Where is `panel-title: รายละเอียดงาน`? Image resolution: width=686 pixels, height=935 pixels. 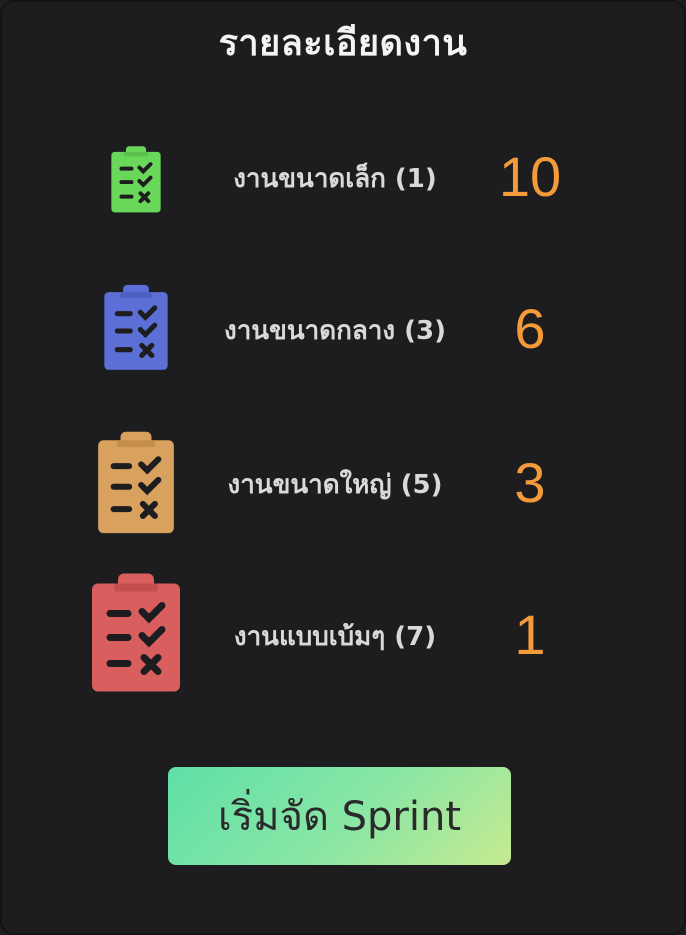 panel-title: รายละเอียดงาน is located at coordinates (343, 43).